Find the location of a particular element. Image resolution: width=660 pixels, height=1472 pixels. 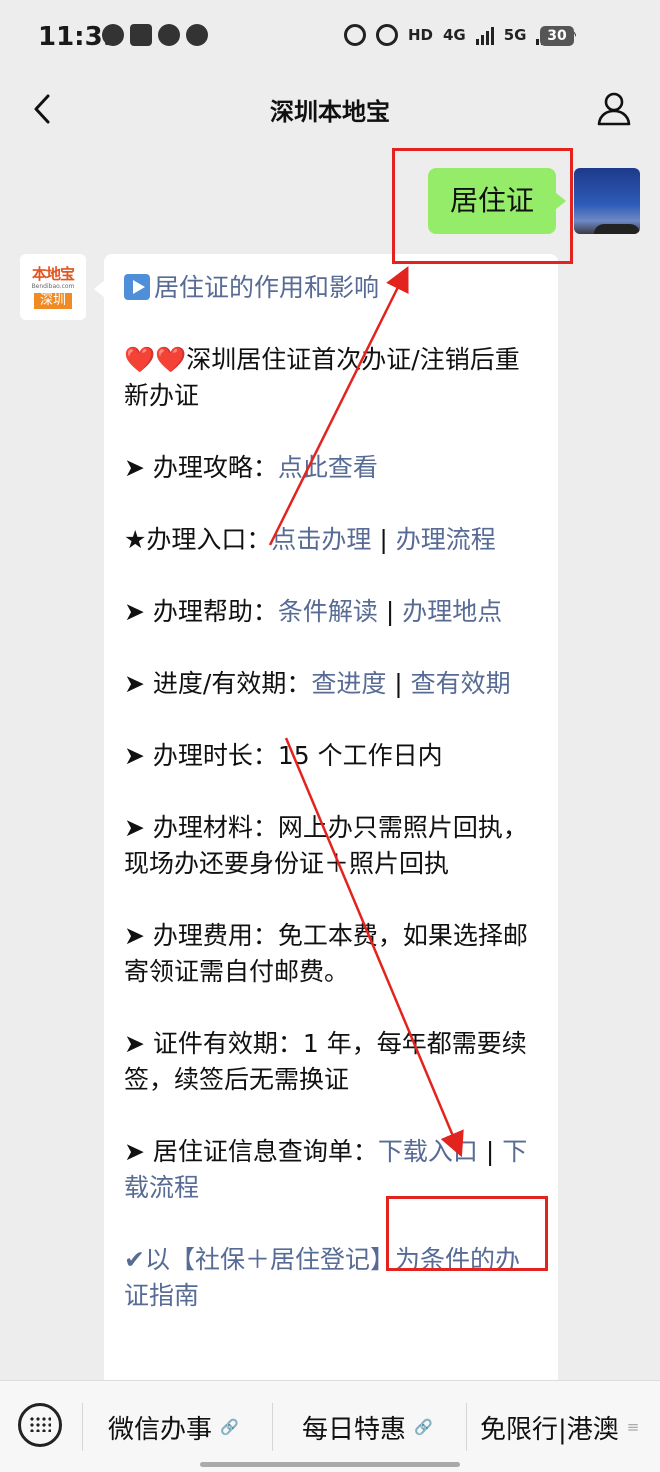

bot-avatar: 本地宝 Bendibao.com 深圳 is located at coordinates (53, 287).